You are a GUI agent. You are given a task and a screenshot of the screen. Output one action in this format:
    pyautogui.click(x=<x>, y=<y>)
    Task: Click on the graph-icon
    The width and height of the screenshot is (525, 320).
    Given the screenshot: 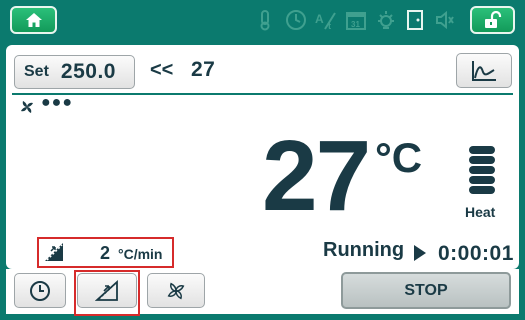 What is the action you would take?
    pyautogui.click(x=484, y=70)
    